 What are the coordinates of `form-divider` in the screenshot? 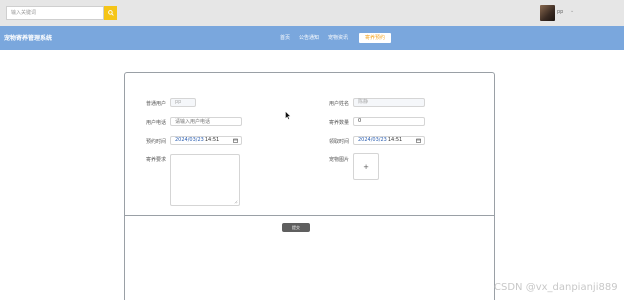 It's located at (309, 215).